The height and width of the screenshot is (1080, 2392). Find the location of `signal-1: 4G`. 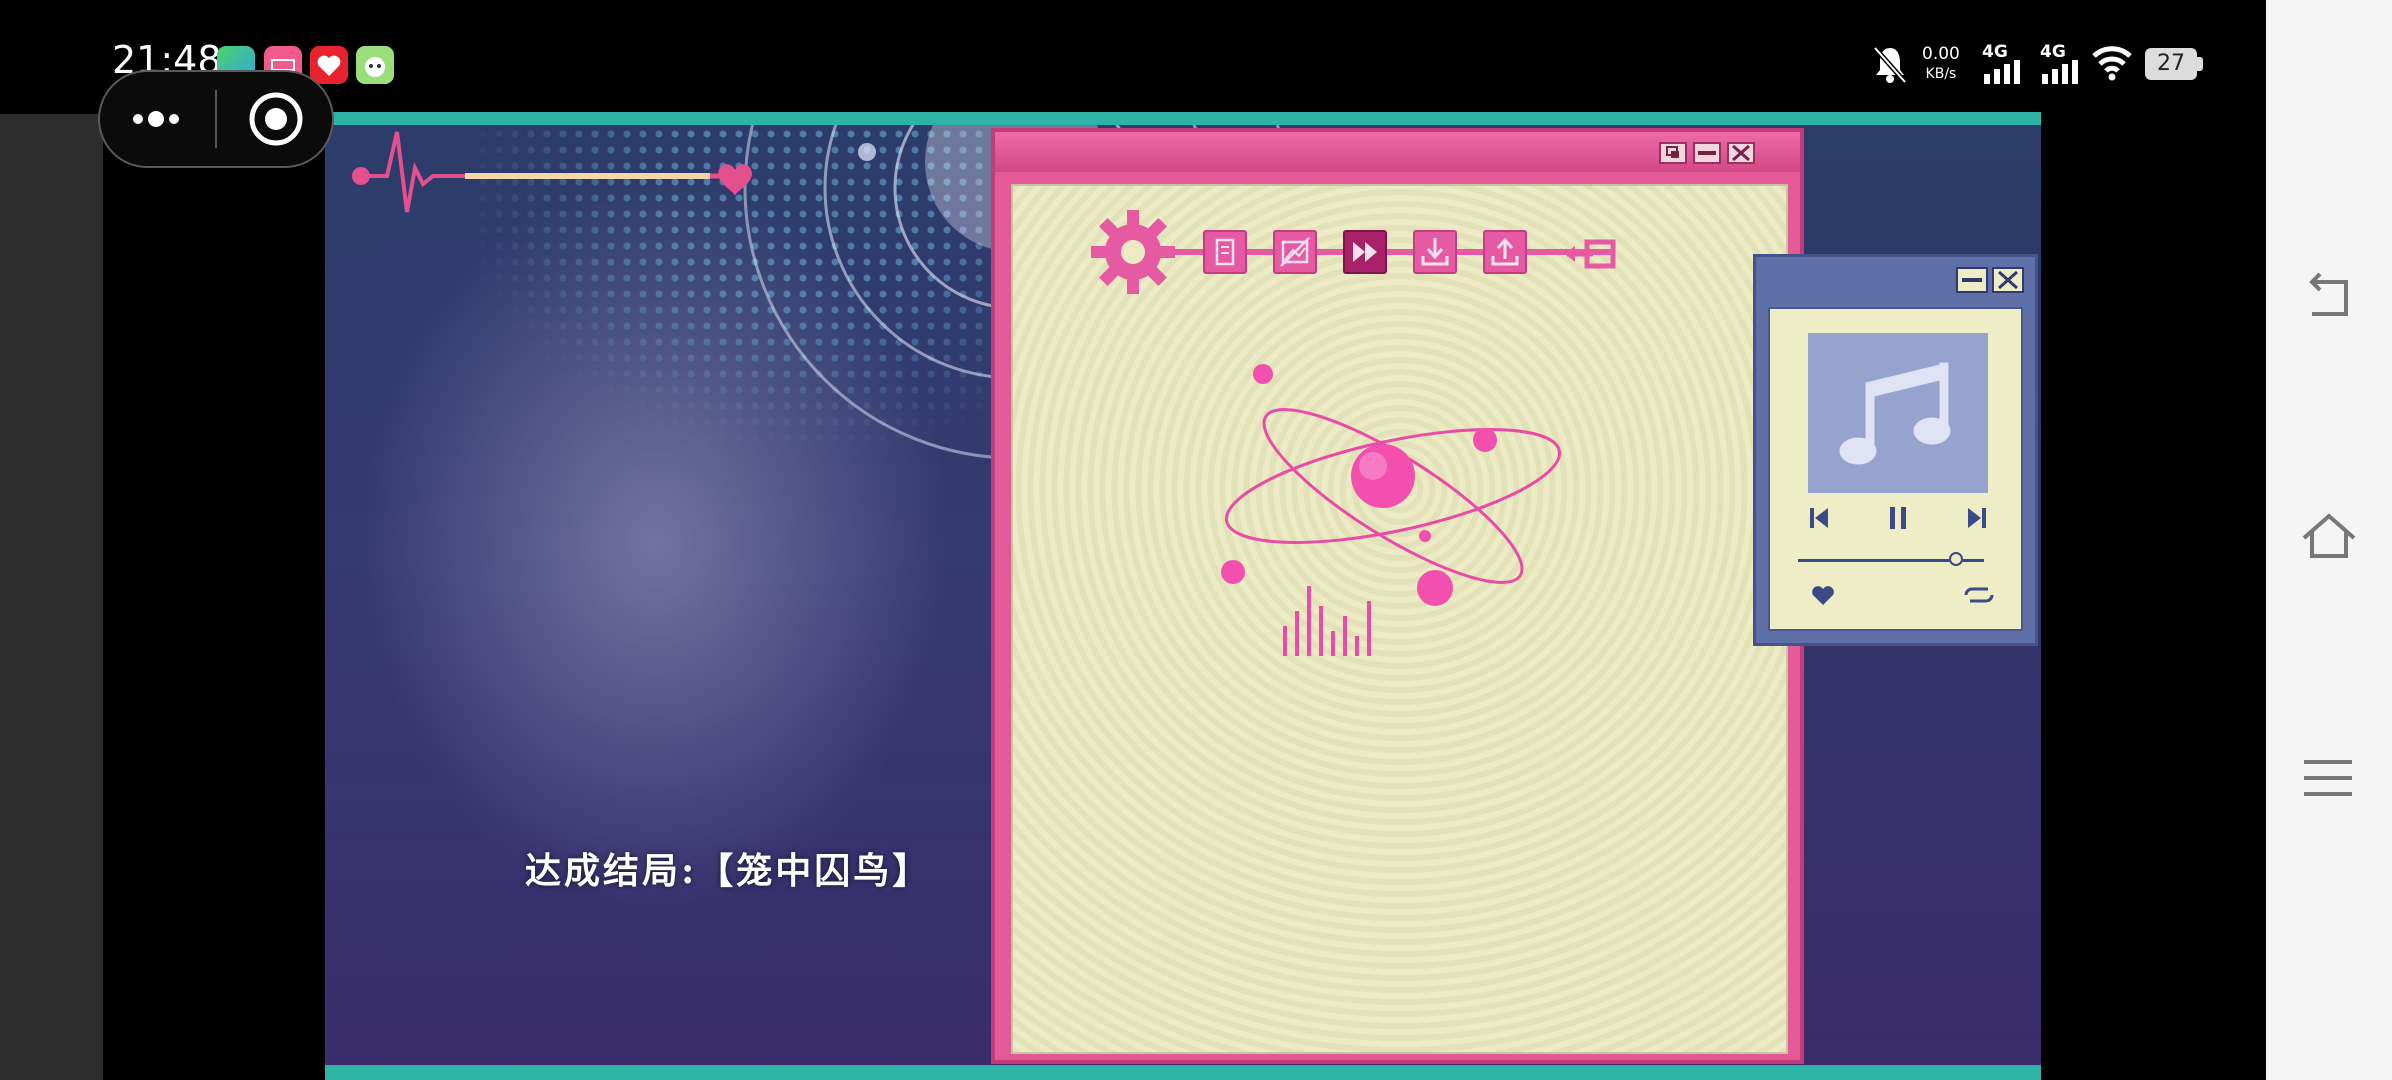

signal-1: 4G is located at coordinates (2001, 63).